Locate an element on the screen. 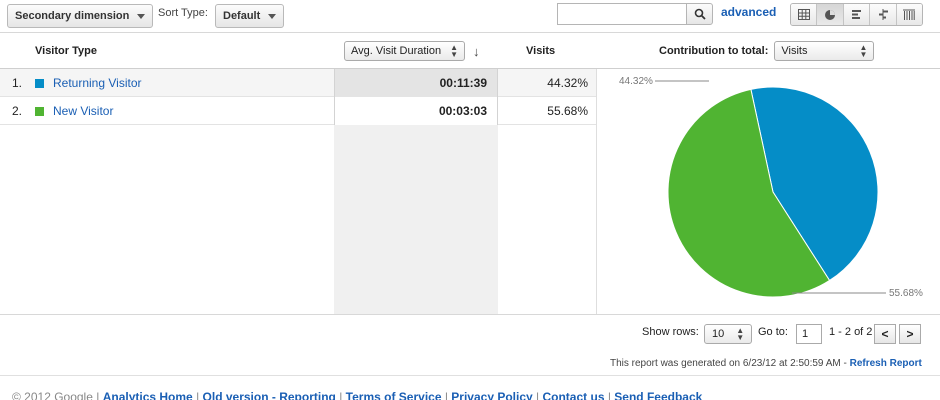 This screenshot has height=400, width=940. advanced-search-link: advanced is located at coordinates (748, 12).